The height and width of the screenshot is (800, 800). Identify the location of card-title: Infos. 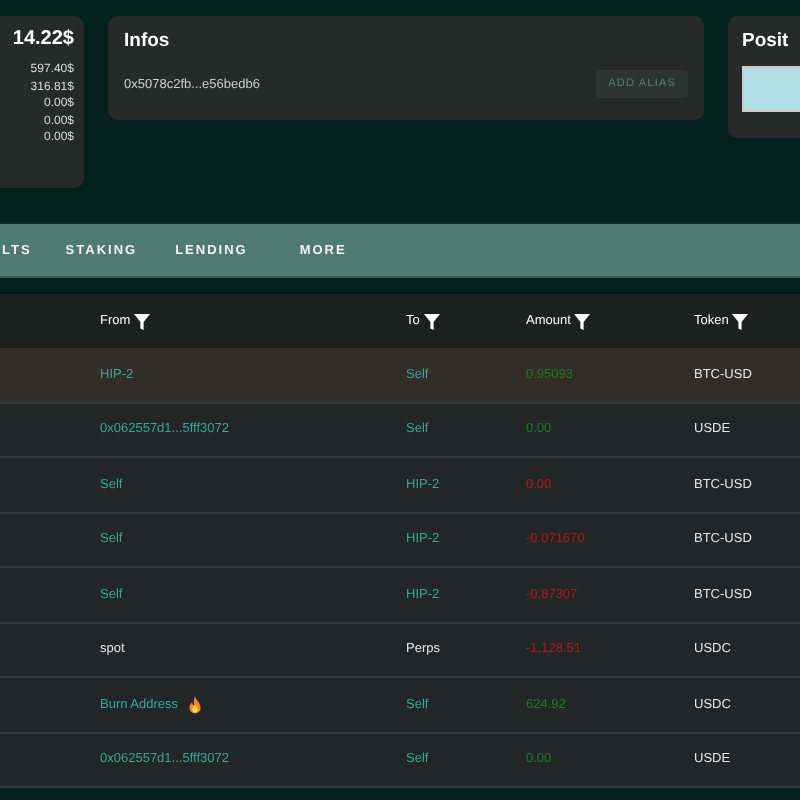
(148, 41).